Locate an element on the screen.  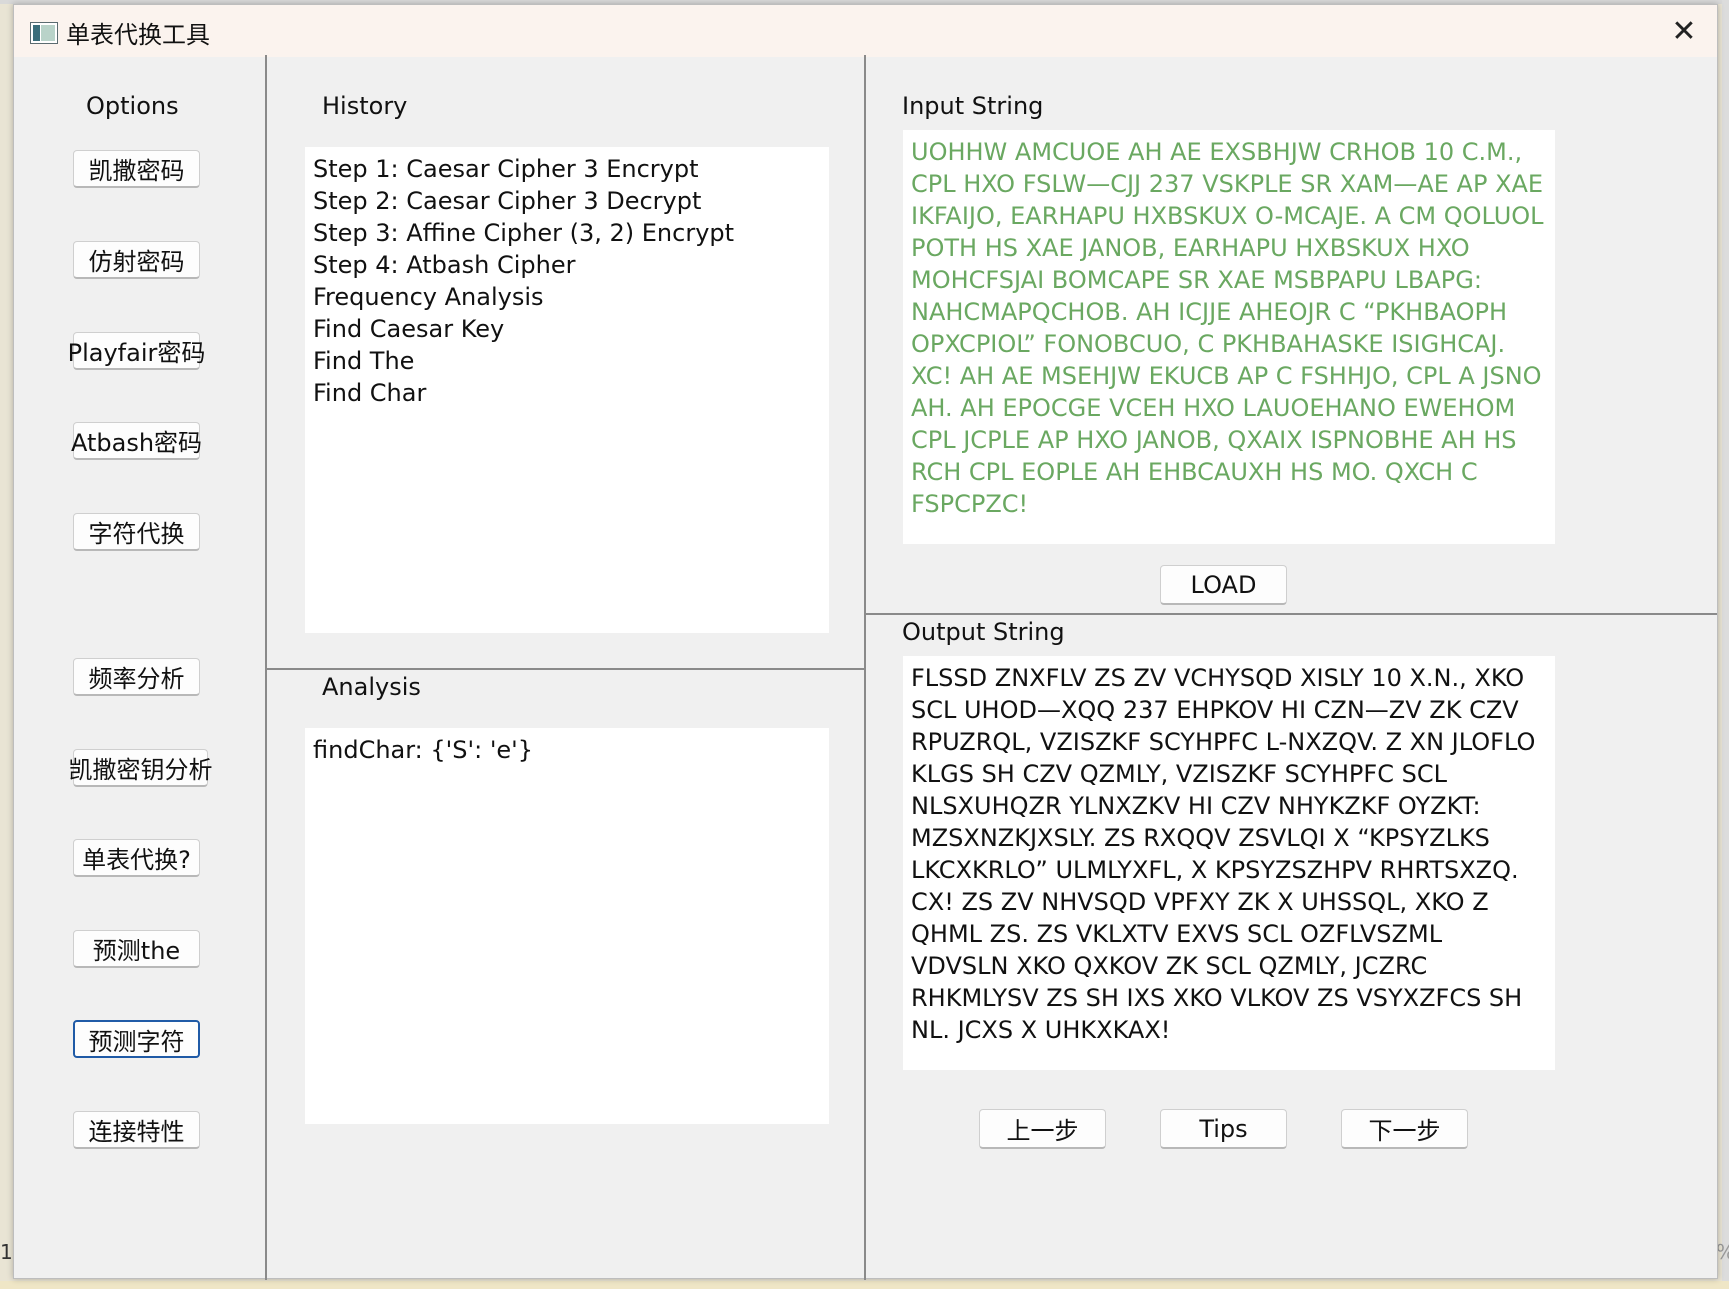
options-title: Options is located at coordinates (132, 106).